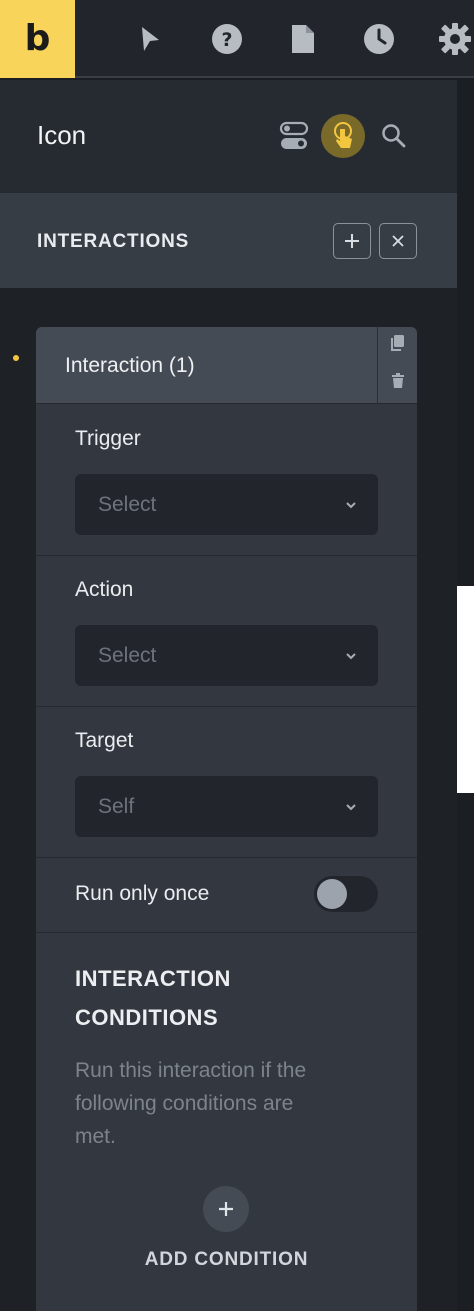  Describe the element at coordinates (398, 343) in the screenshot. I see `duplicate-icon` at that location.